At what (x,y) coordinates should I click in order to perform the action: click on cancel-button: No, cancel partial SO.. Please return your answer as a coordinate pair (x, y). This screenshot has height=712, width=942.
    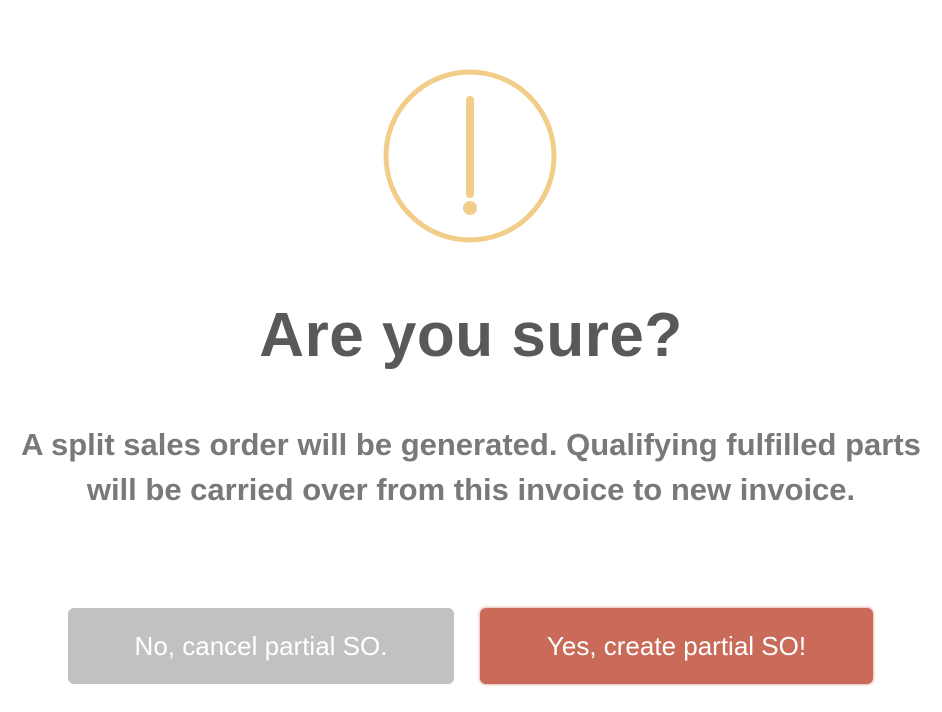
    Looking at the image, I should click on (261, 646).